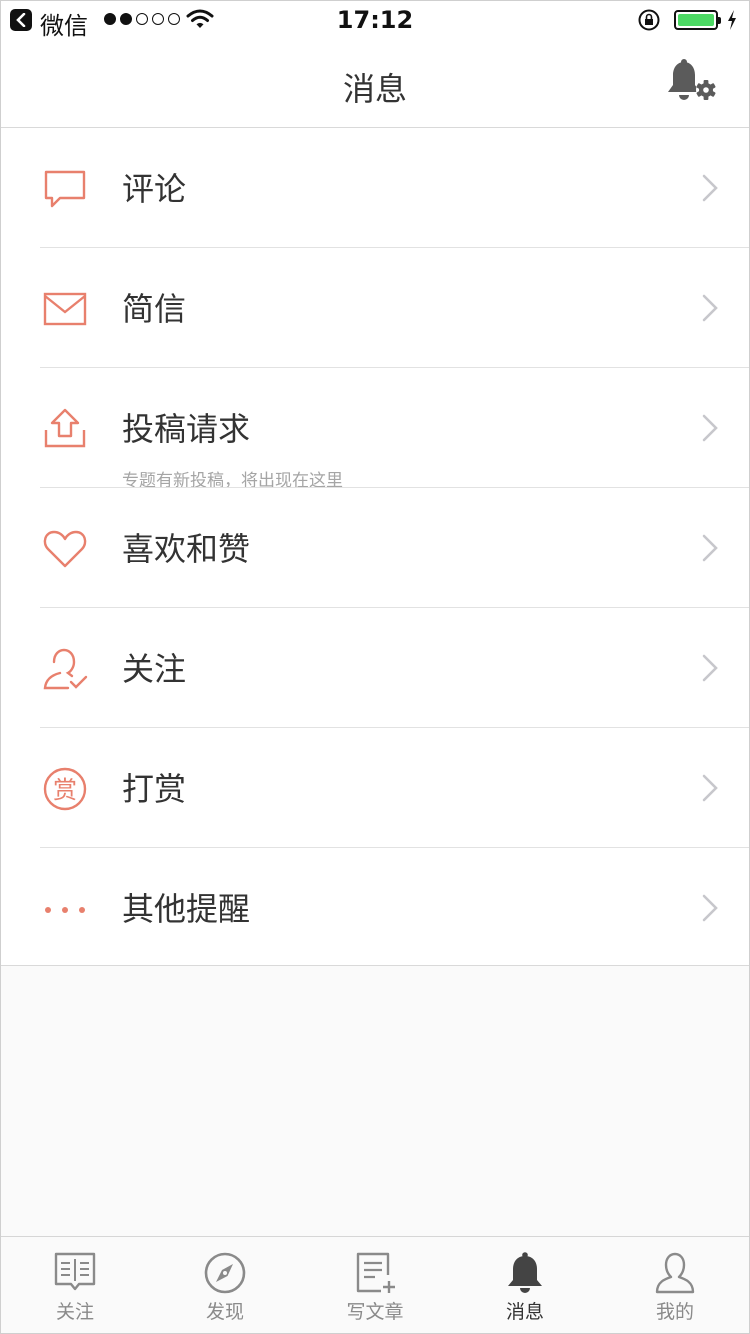  What do you see at coordinates (65, 189) in the screenshot?
I see `comment-icon` at bounding box center [65, 189].